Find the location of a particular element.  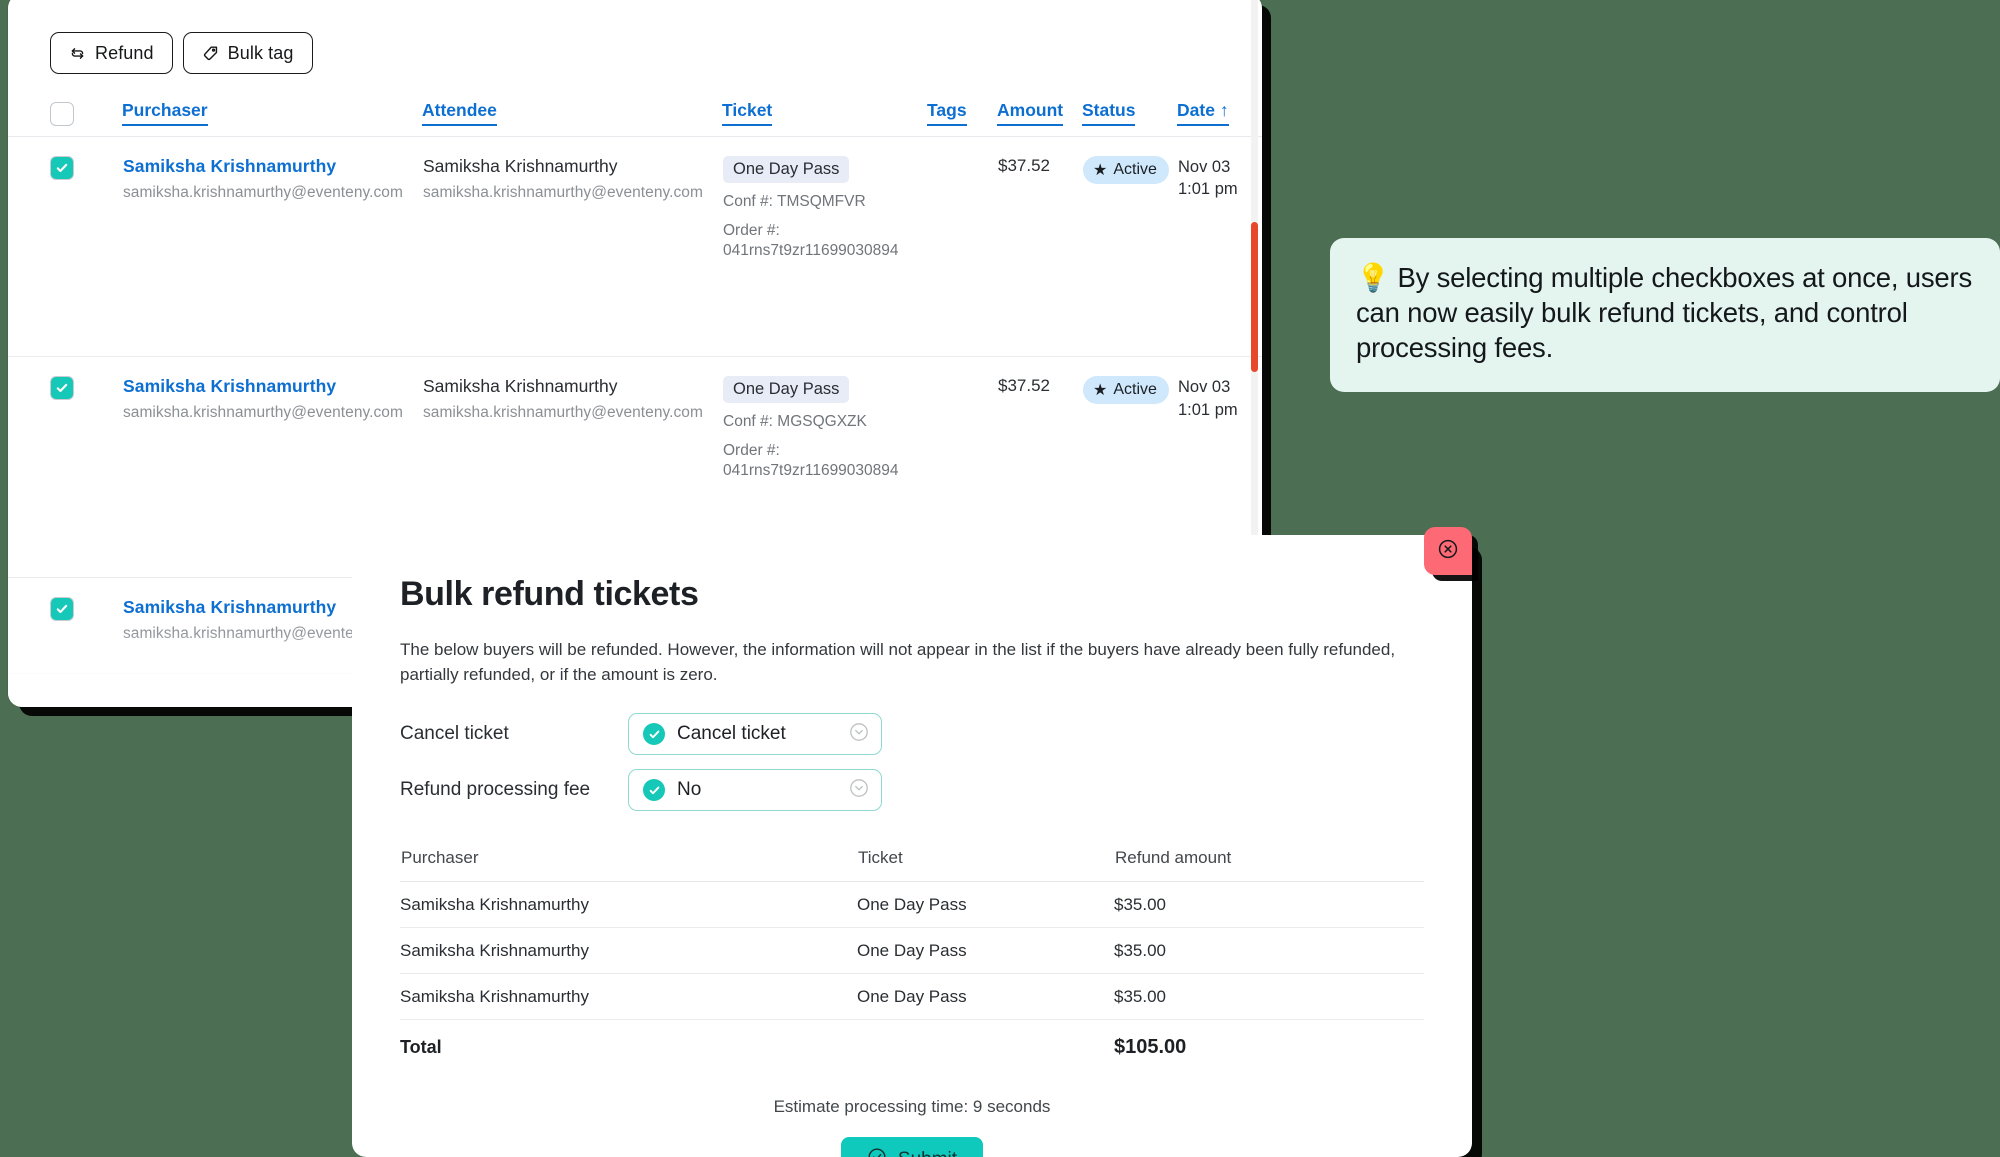

close-circle-icon is located at coordinates (1448, 551).